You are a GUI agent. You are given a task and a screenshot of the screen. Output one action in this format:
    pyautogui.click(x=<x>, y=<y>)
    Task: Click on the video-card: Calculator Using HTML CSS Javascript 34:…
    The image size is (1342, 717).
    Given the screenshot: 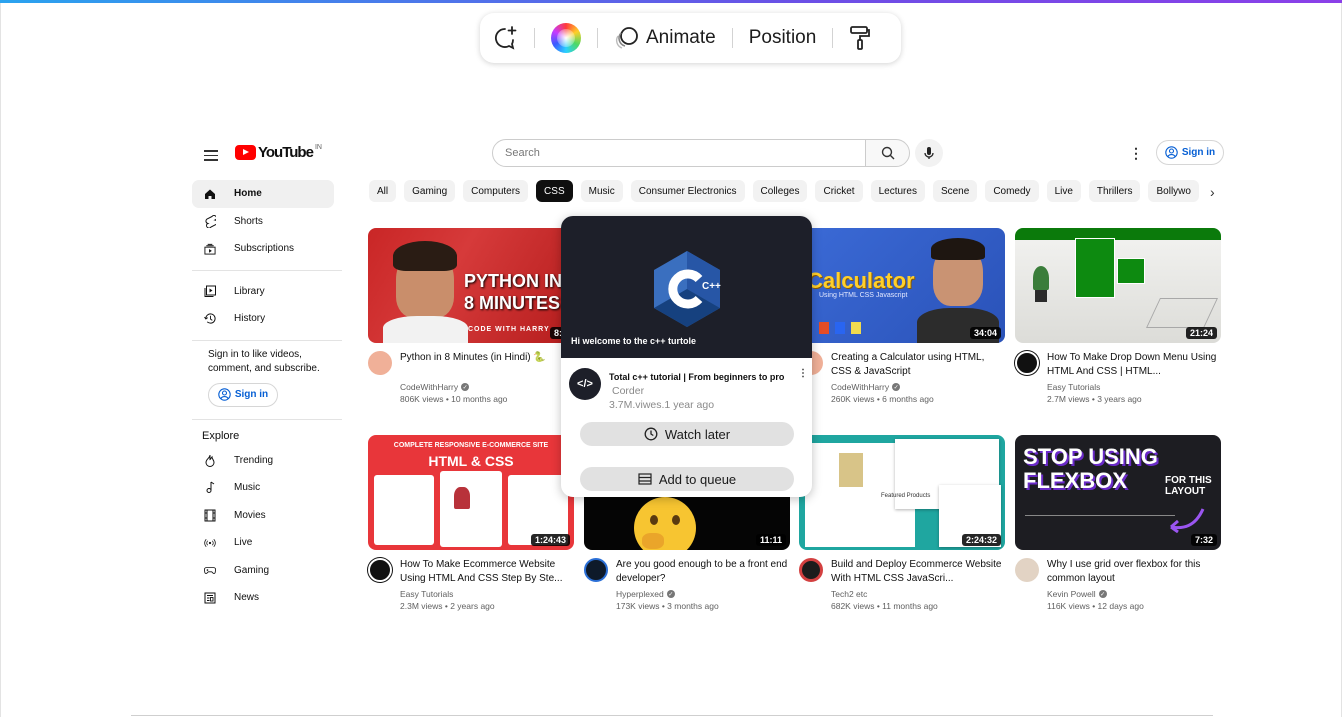 What is the action you would take?
    pyautogui.click(x=902, y=316)
    